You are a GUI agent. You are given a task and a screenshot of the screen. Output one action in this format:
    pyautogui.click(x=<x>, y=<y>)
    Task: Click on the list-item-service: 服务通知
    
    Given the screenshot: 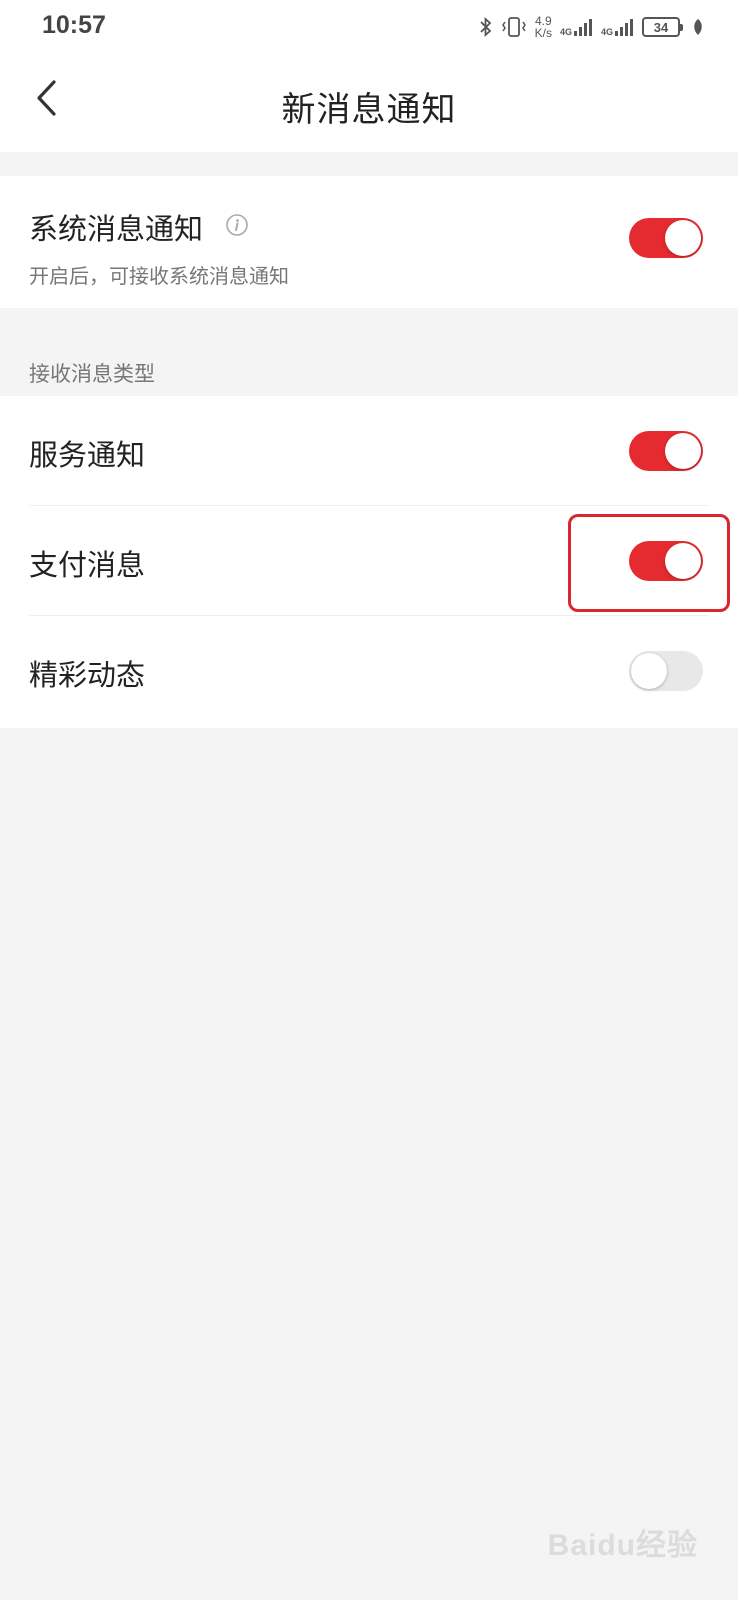 What is the action you would take?
    pyautogui.click(x=369, y=451)
    